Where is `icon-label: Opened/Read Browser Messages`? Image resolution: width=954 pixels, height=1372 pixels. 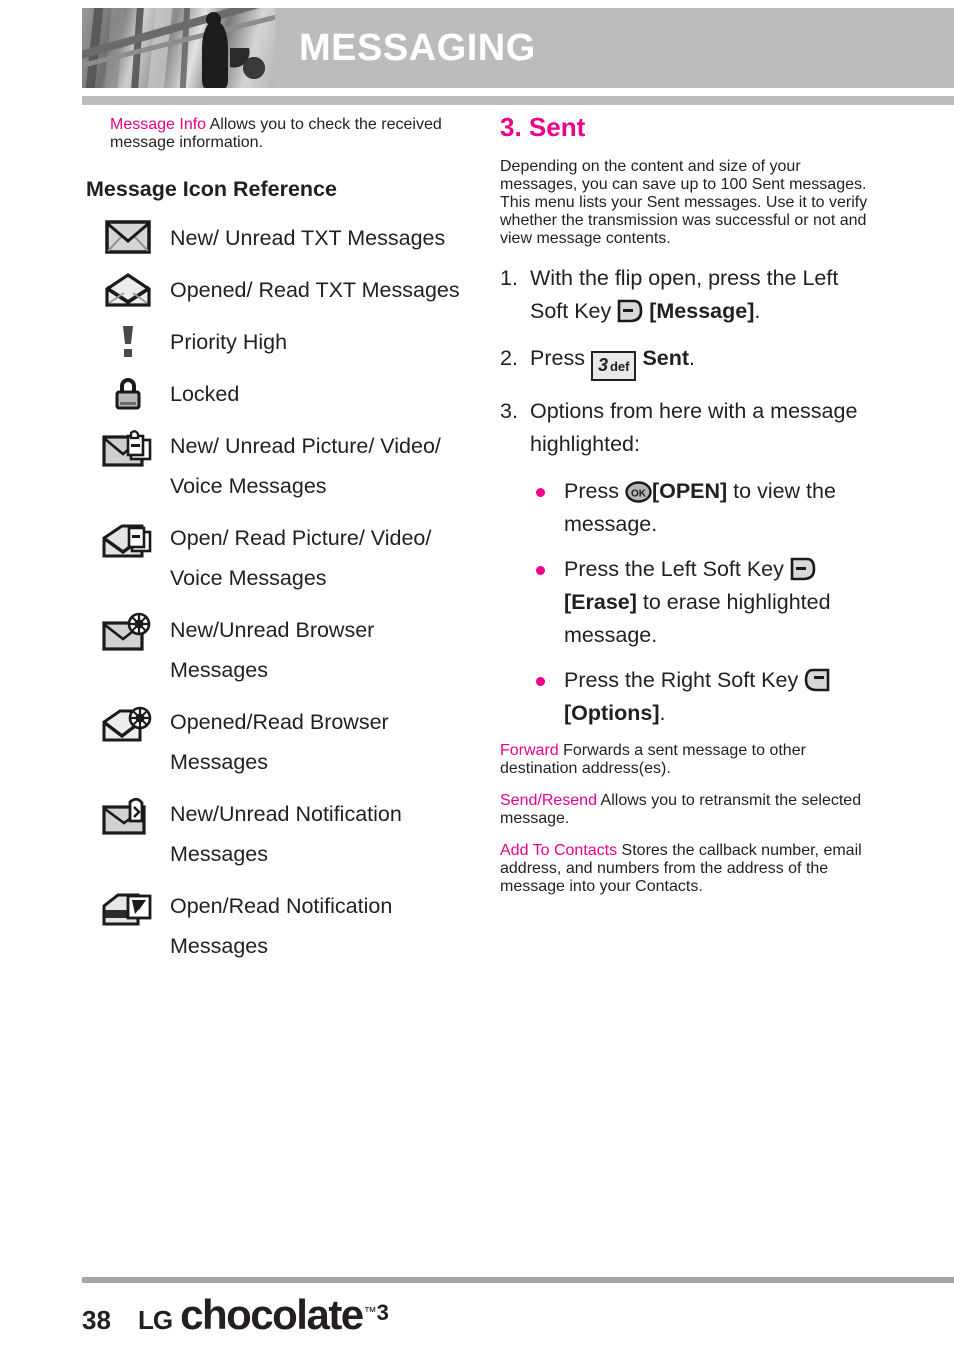
icon-label: Opened/Read Browser Messages is located at coordinates (279, 742).